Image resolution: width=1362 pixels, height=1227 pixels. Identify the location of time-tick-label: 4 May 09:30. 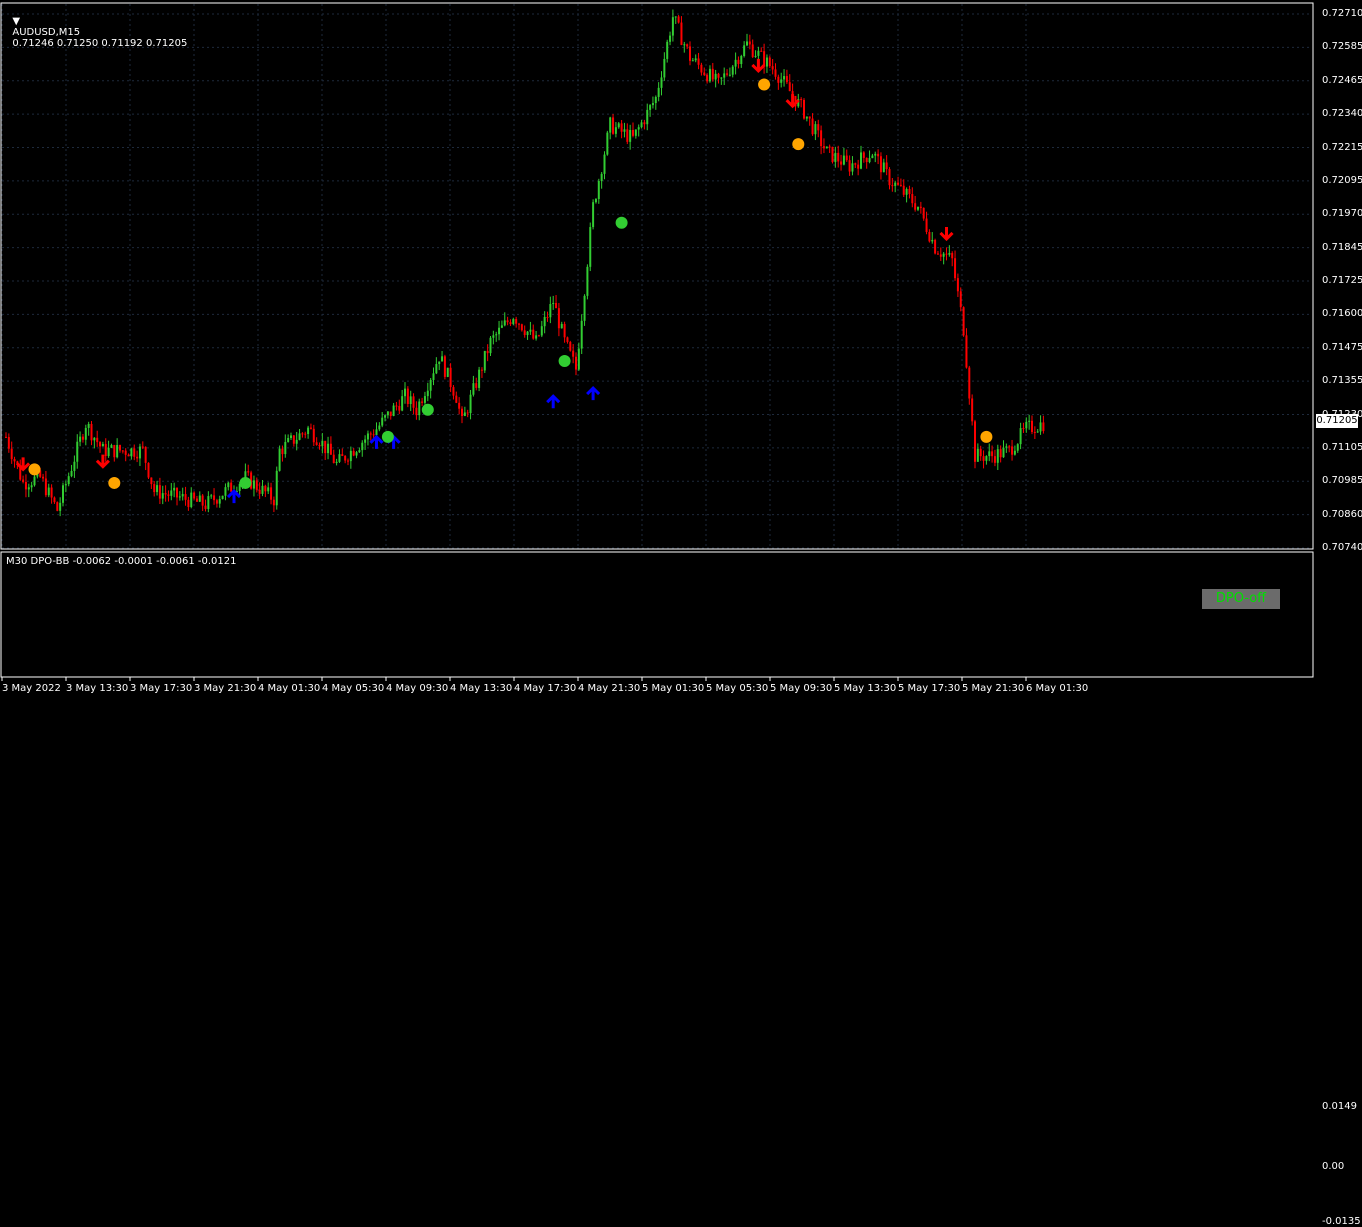
(417, 688).